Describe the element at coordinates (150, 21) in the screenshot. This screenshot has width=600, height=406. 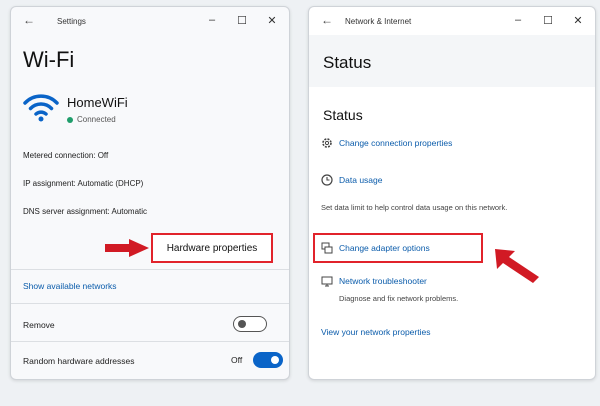
I see `titlebar: ← Settings – ☐ ✕` at that location.